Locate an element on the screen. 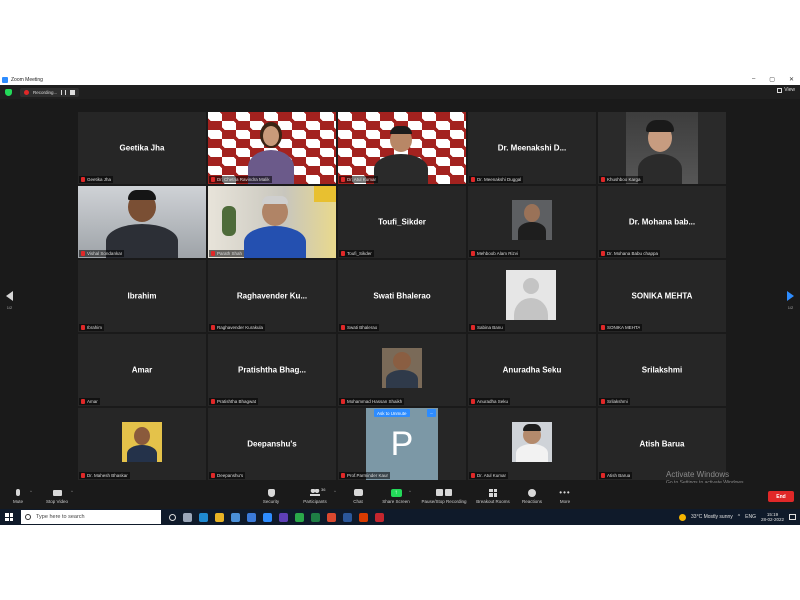 Image resolution: width=800 pixels, height=600 pixels. participant-tile: Toufi_Sikder Toufi_Sikder is located at coordinates (402, 222).